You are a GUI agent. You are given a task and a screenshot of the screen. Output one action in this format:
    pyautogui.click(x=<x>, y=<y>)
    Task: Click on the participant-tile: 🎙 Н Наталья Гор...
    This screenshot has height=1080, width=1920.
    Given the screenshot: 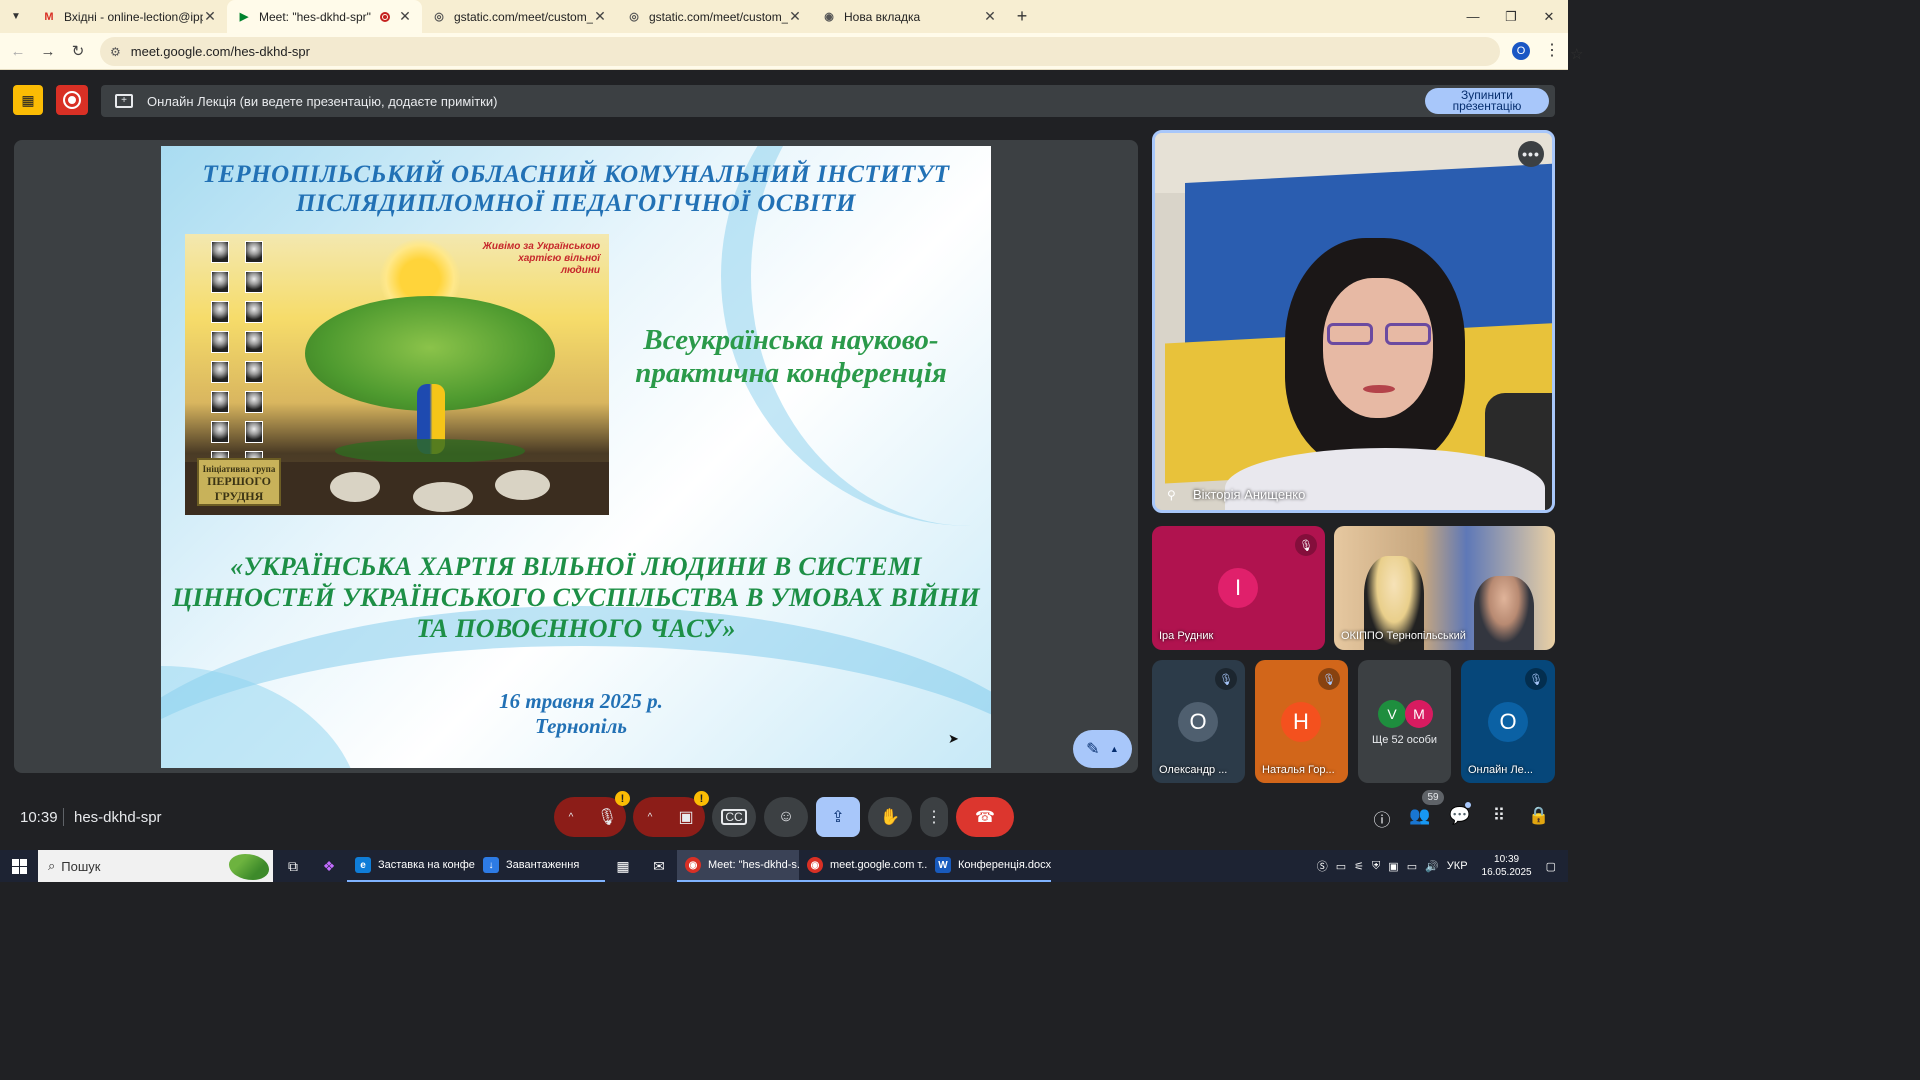 What is the action you would take?
    pyautogui.click(x=1301, y=721)
    